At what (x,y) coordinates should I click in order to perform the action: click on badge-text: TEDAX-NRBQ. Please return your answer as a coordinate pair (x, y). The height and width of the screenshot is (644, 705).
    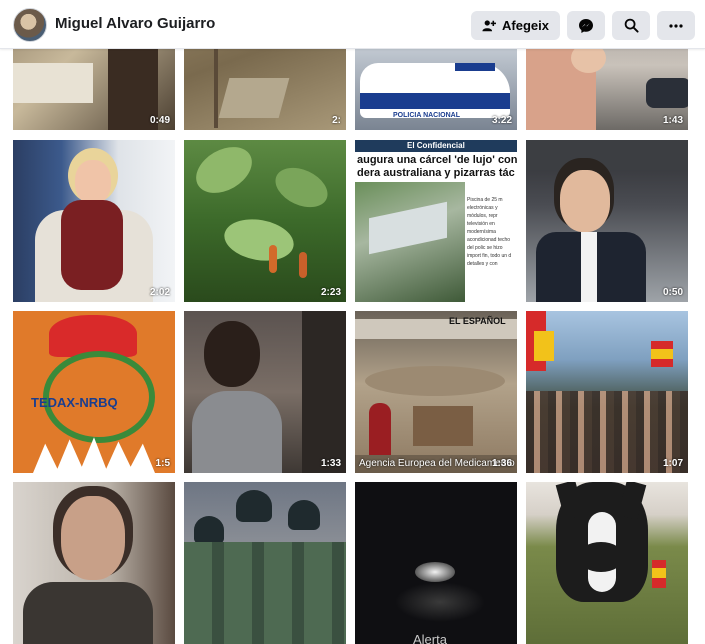
    Looking at the image, I should click on (74, 402).